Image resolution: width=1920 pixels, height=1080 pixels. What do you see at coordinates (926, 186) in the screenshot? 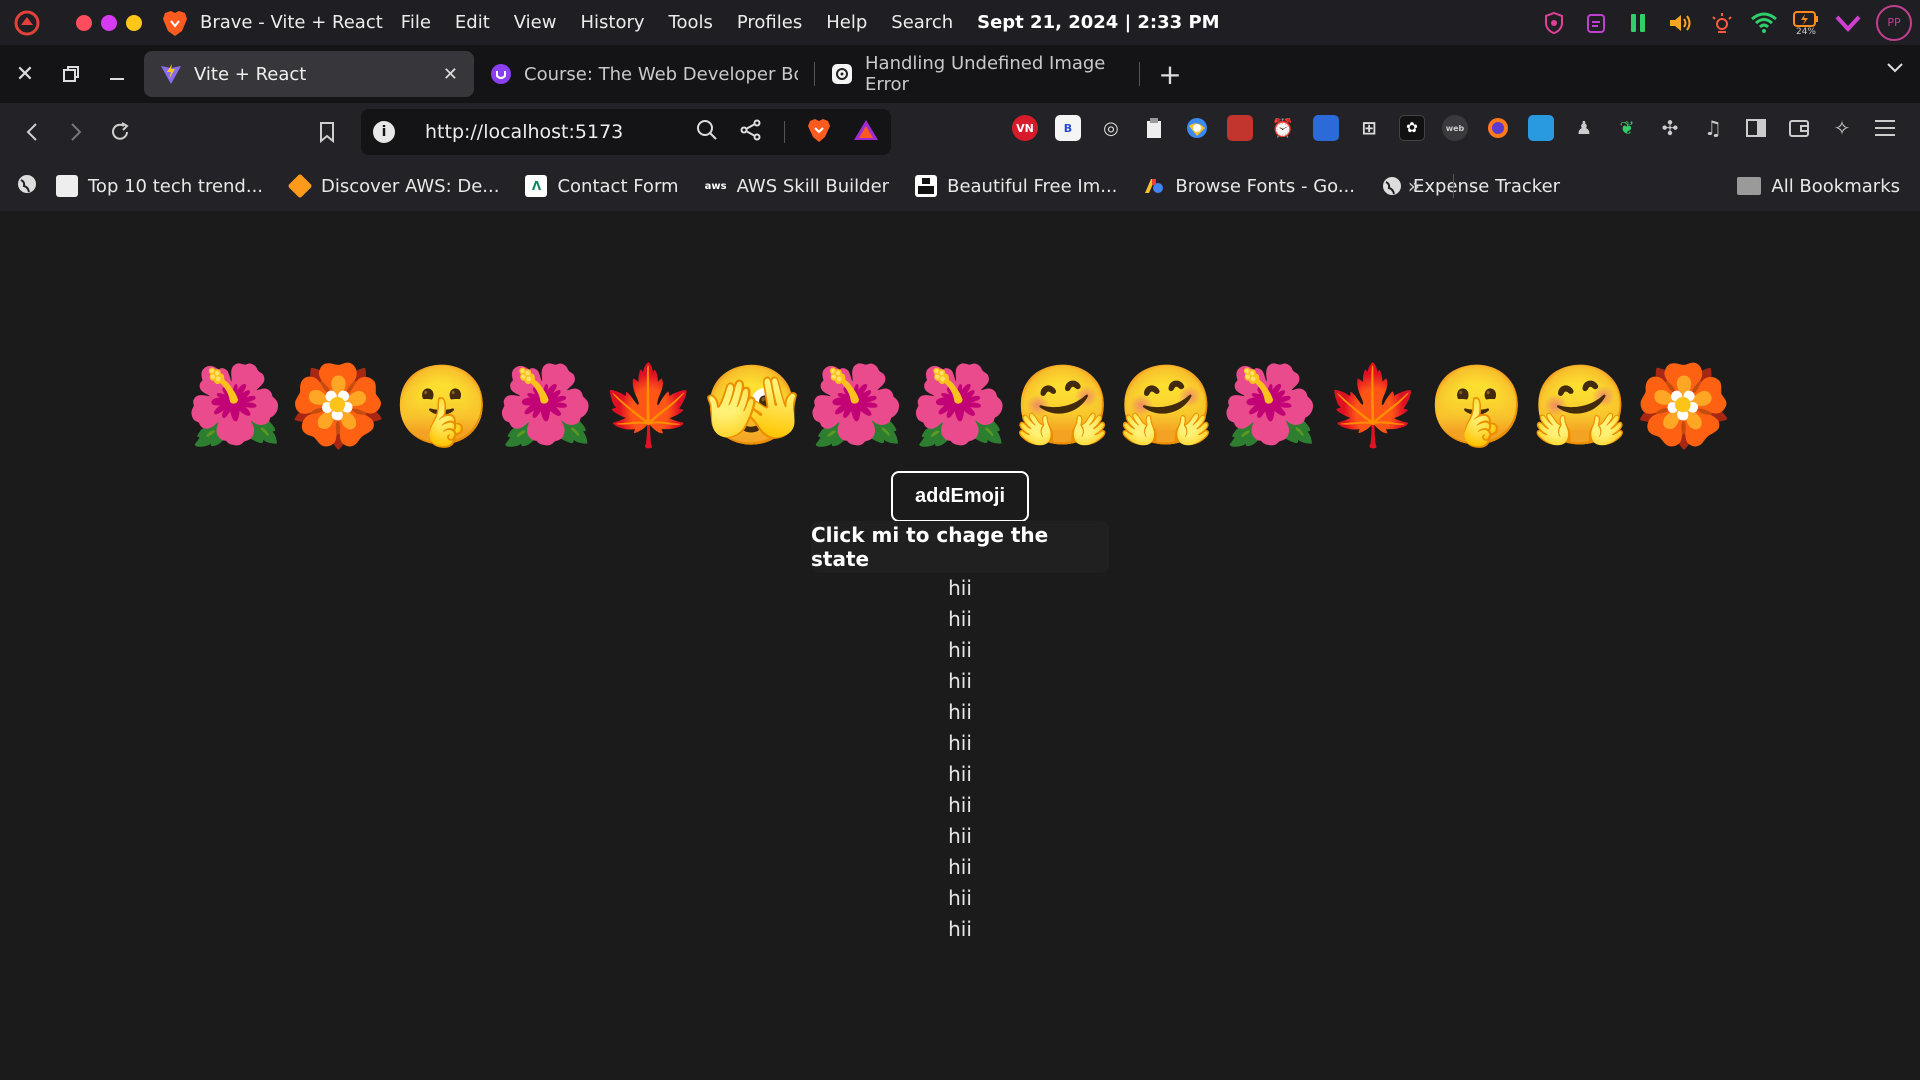
I see `unsplash-icon` at bounding box center [926, 186].